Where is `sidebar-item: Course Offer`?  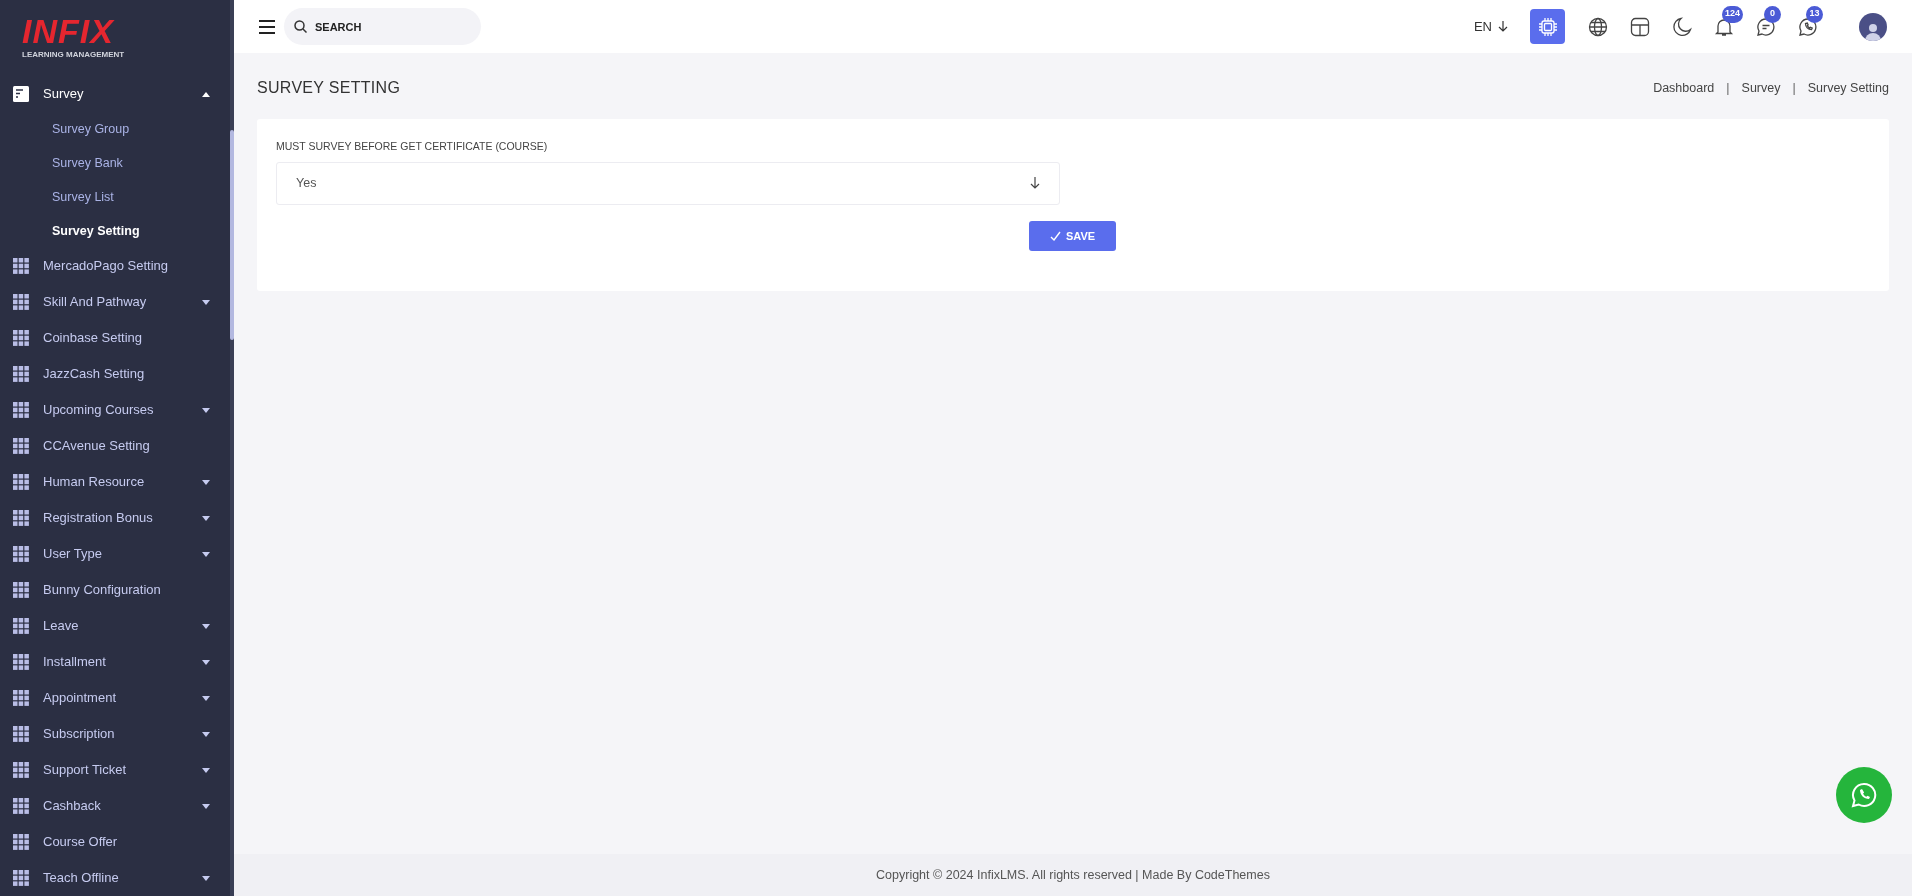
sidebar-item: Course Offer is located at coordinates (115, 842).